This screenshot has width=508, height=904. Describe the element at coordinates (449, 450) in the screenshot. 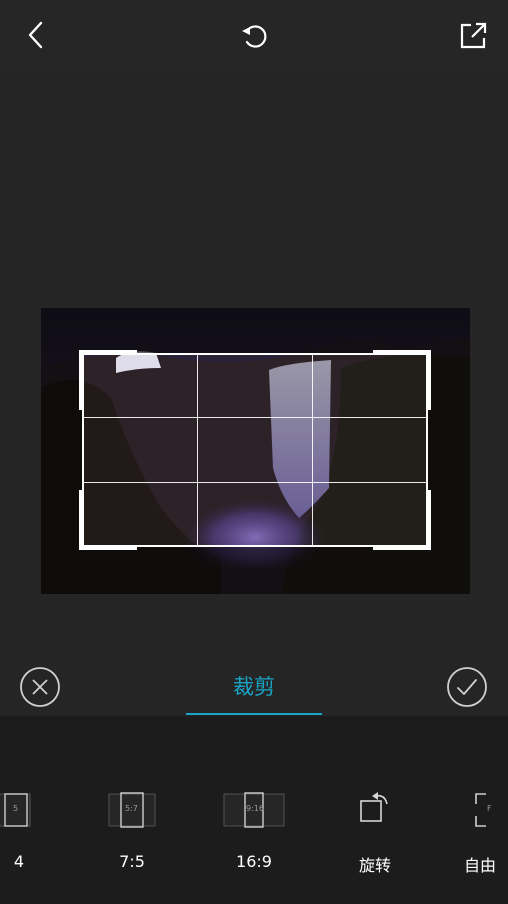

I see `crop-dim-right` at that location.